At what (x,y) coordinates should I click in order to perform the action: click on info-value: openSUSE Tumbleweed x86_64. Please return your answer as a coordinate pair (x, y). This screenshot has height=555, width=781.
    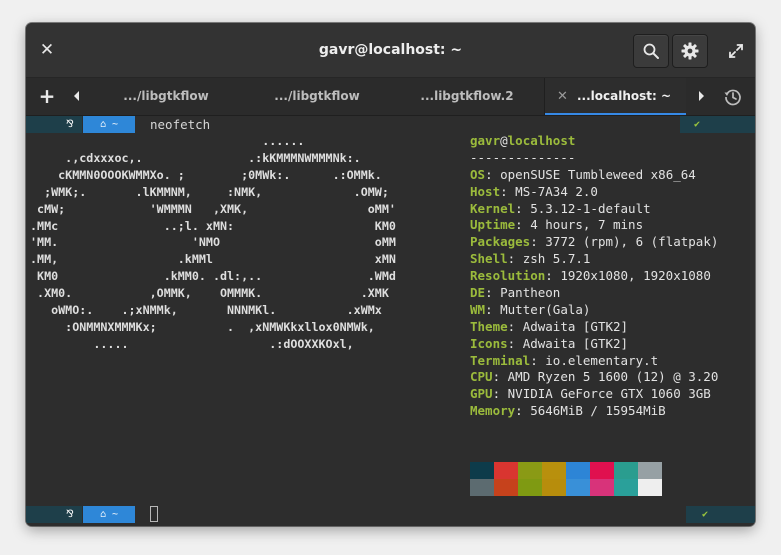
    Looking at the image, I should click on (598, 174).